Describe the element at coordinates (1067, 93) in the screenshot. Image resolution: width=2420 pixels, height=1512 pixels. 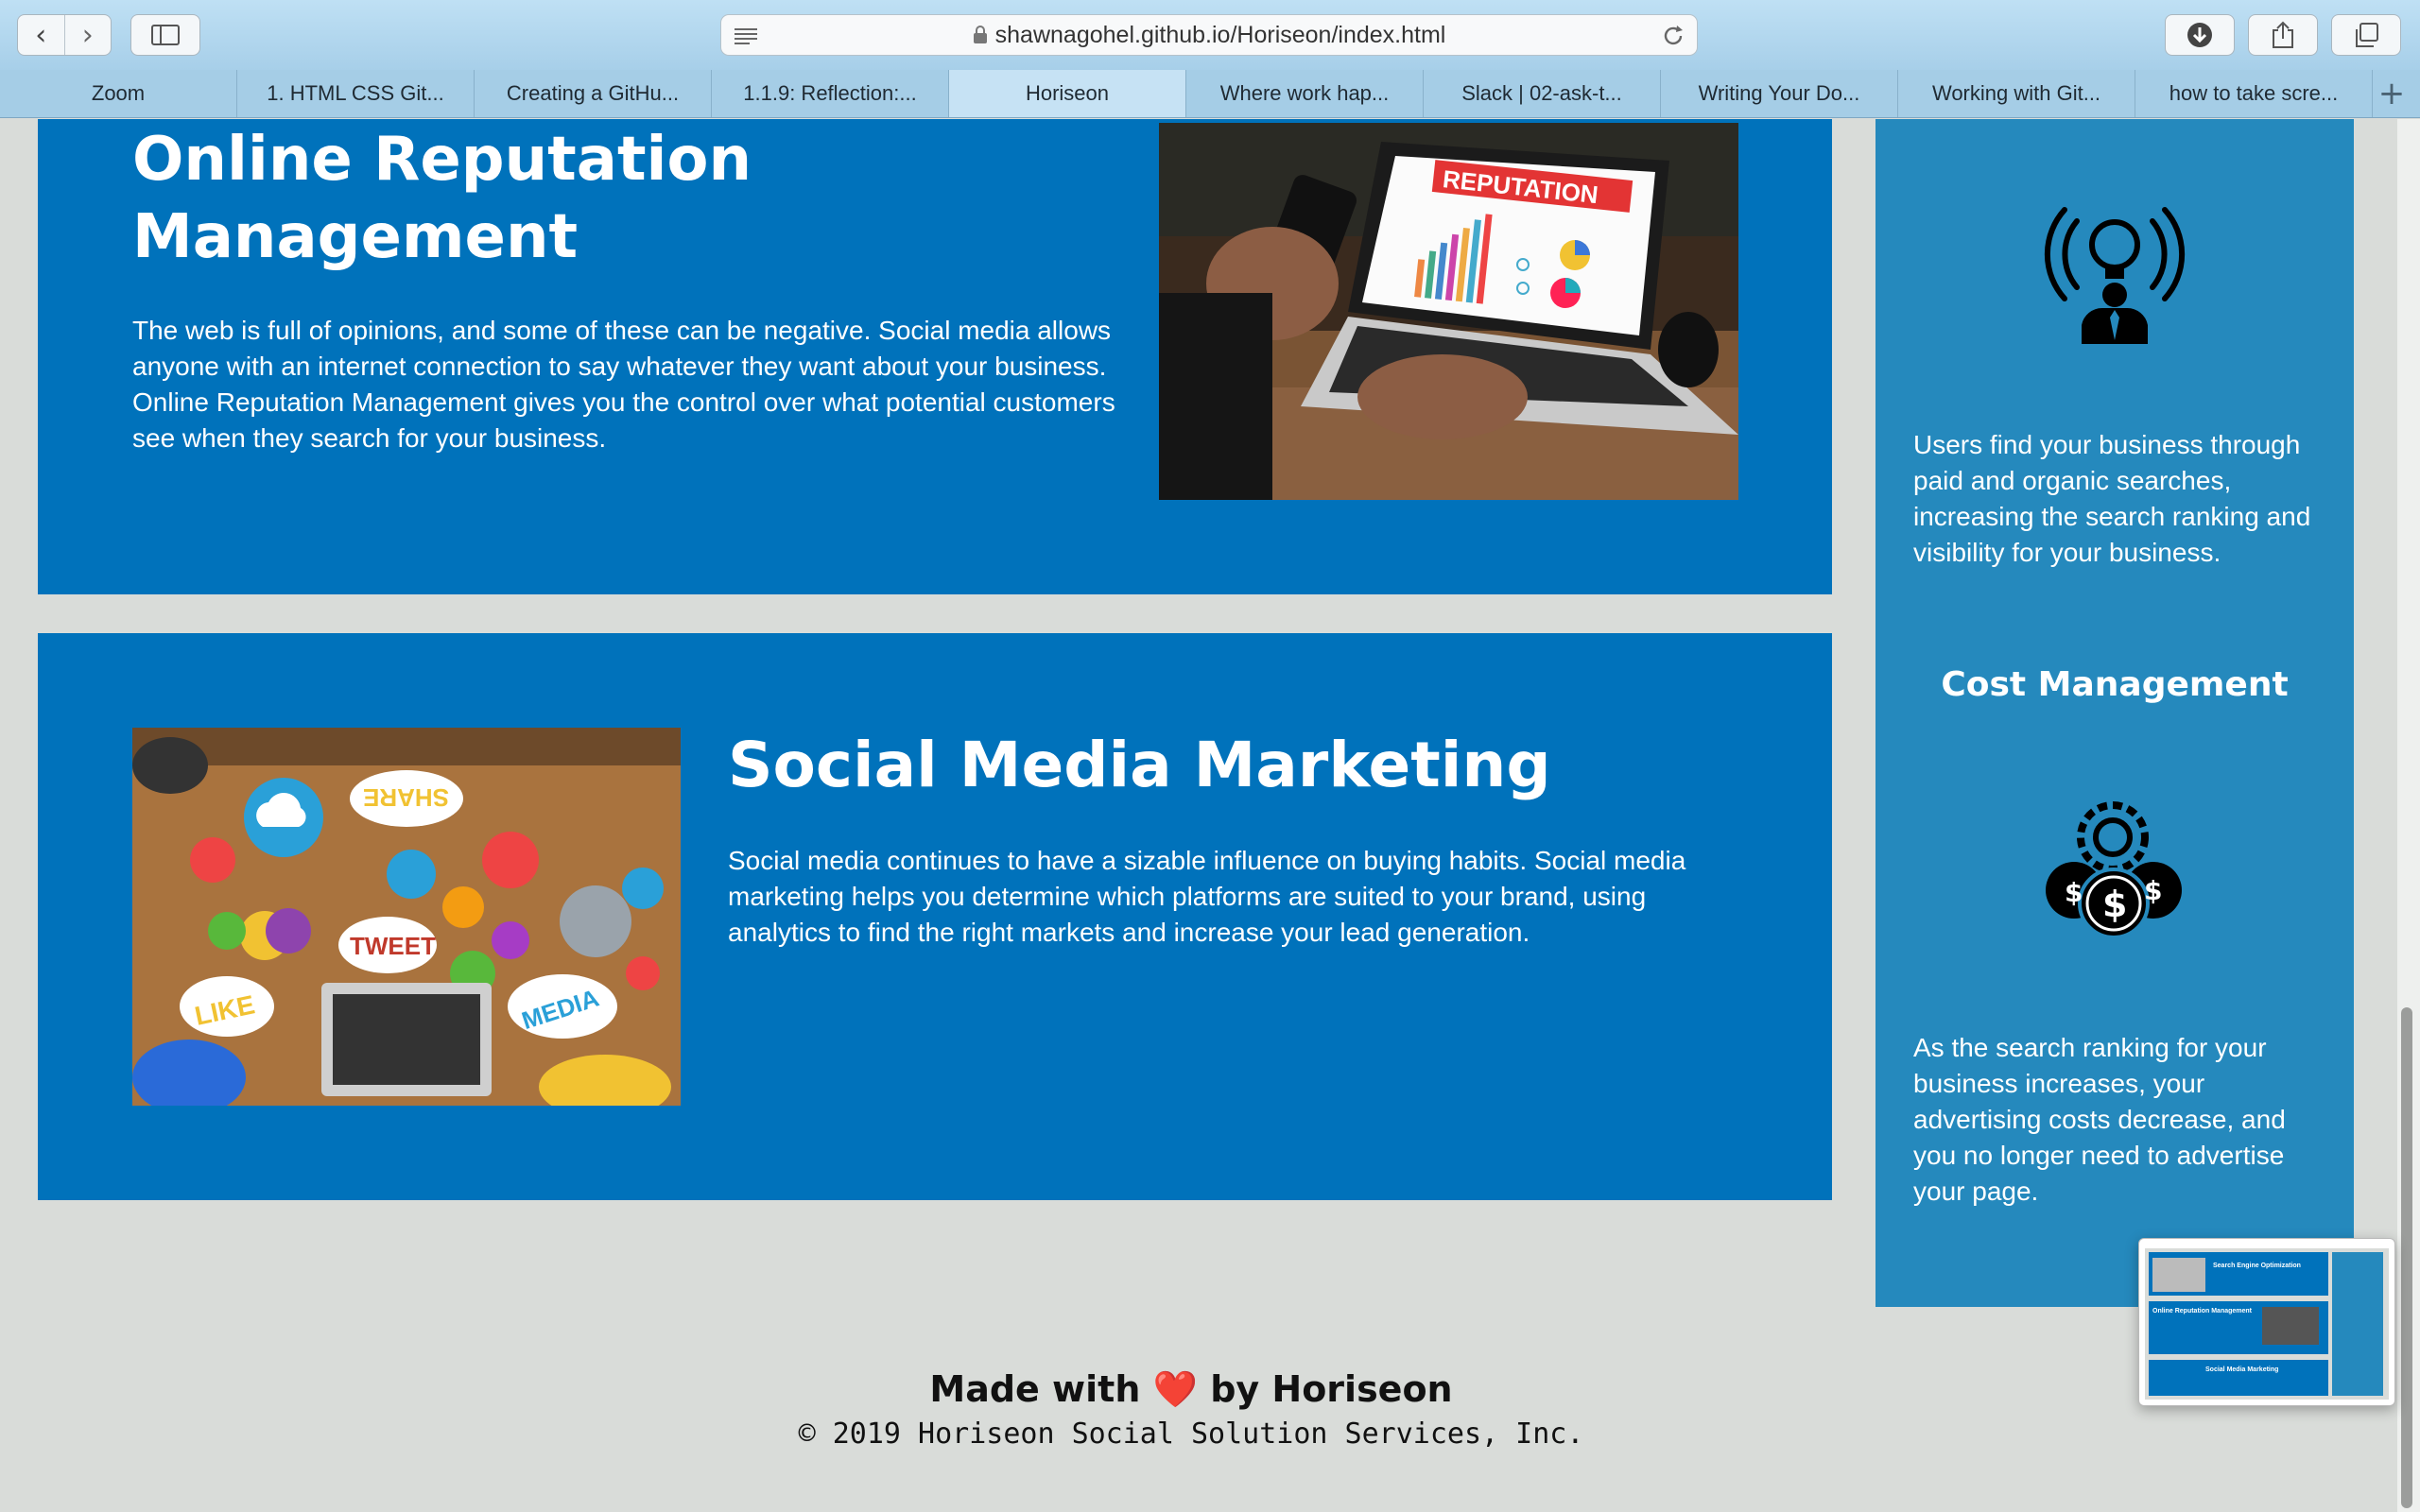
I see `tab-5: Horiseon` at that location.